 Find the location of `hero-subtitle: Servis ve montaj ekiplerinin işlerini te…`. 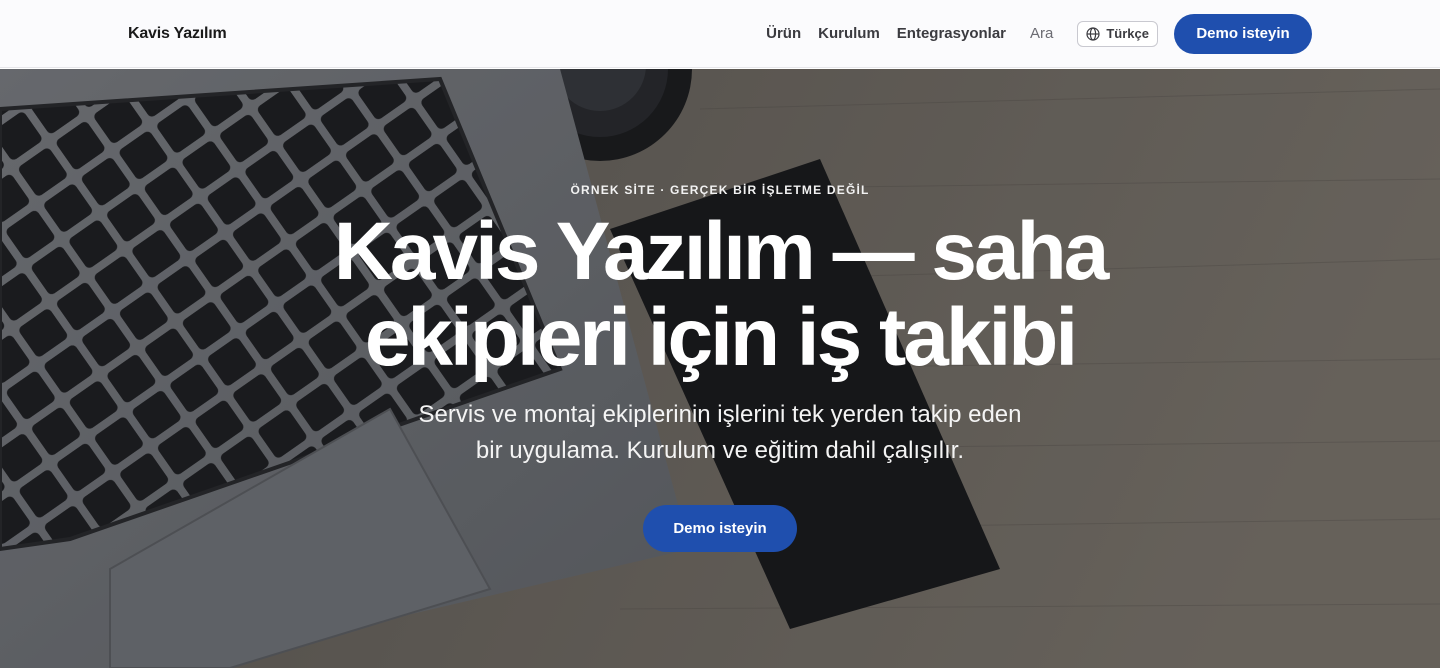

hero-subtitle: Servis ve montaj ekiplerinin işlerini te… is located at coordinates (720, 433).